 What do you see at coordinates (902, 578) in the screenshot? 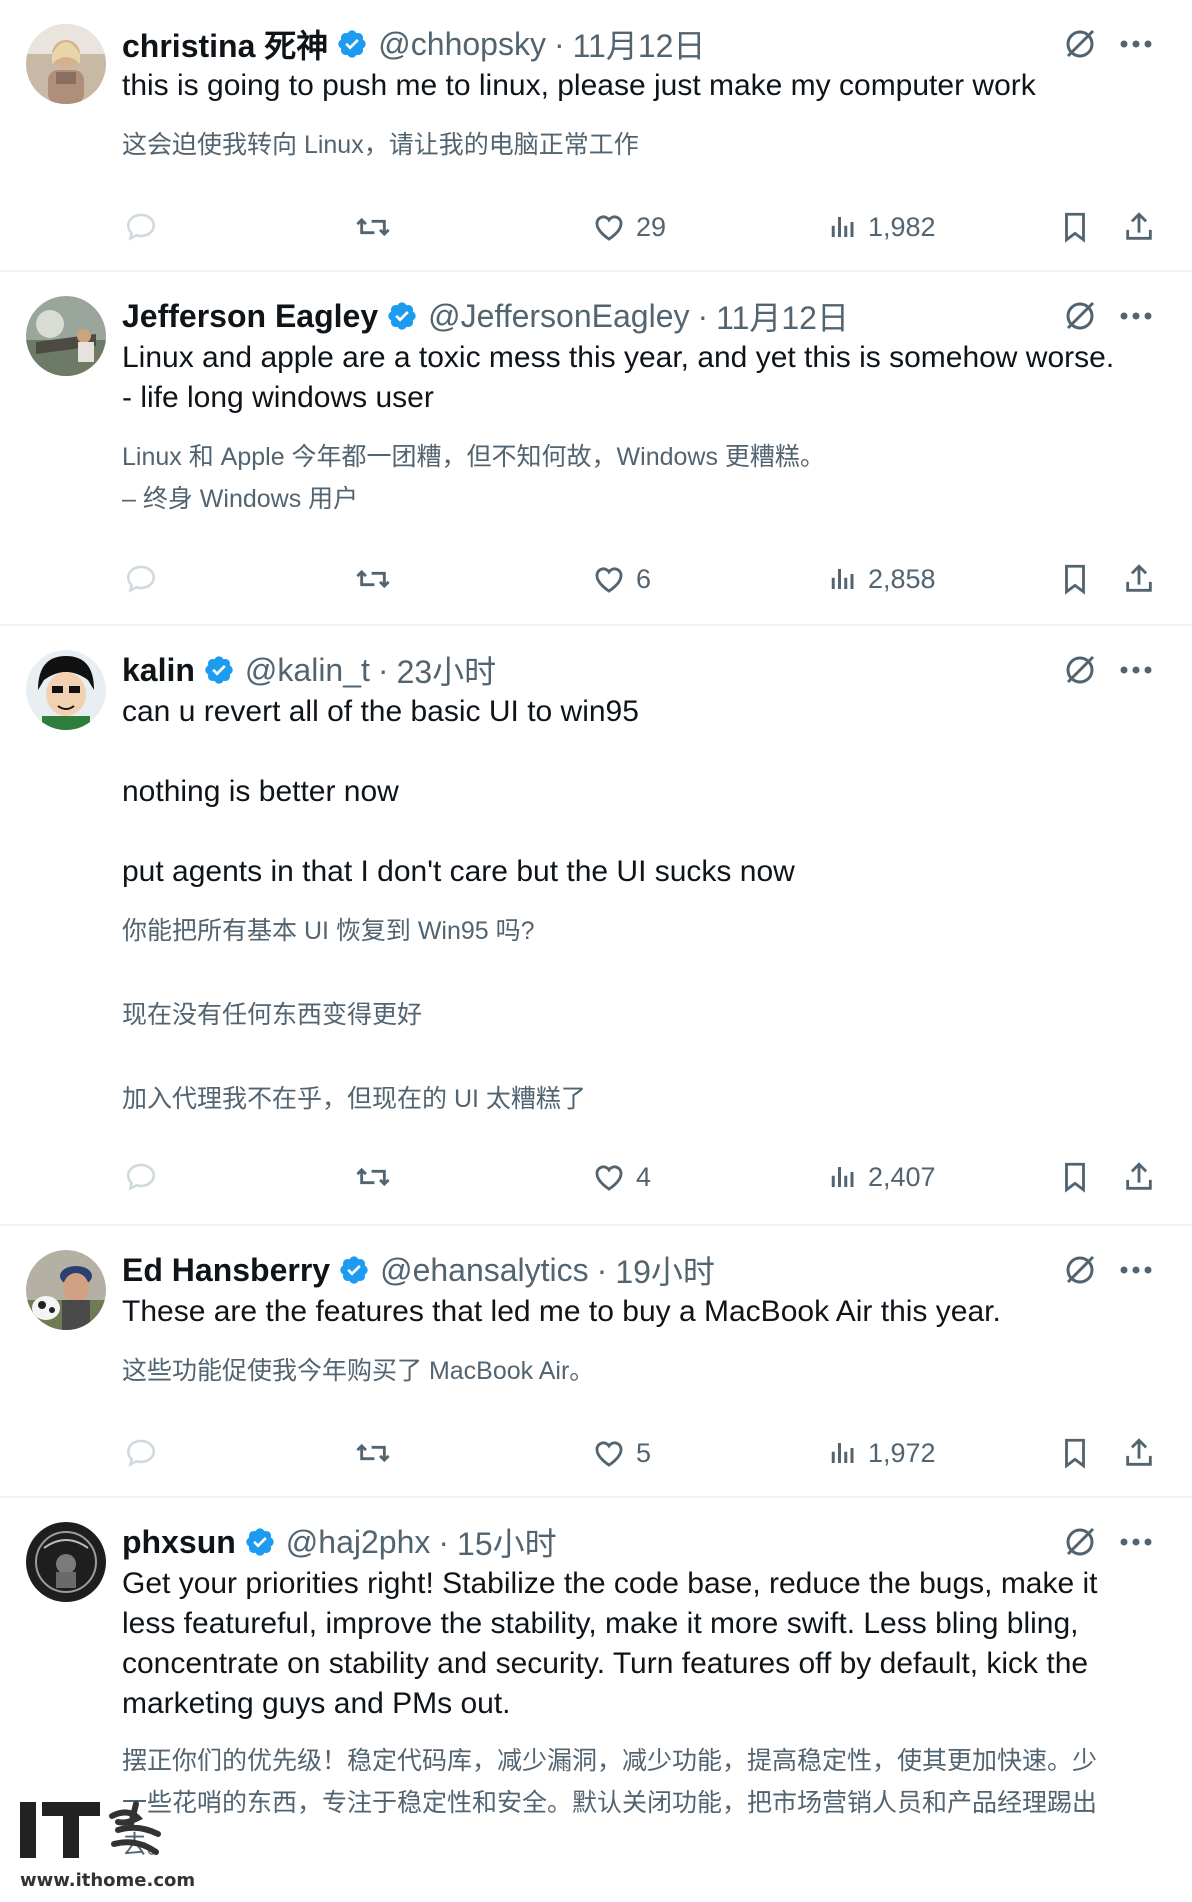
I see `view-count: 2,858` at bounding box center [902, 578].